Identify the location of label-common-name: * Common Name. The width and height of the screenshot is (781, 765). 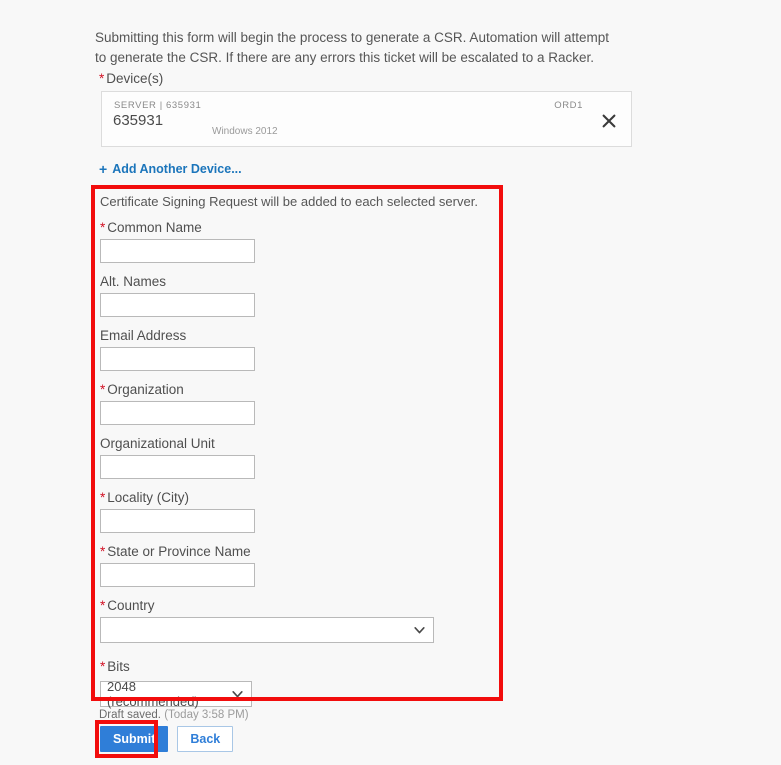
(297, 227).